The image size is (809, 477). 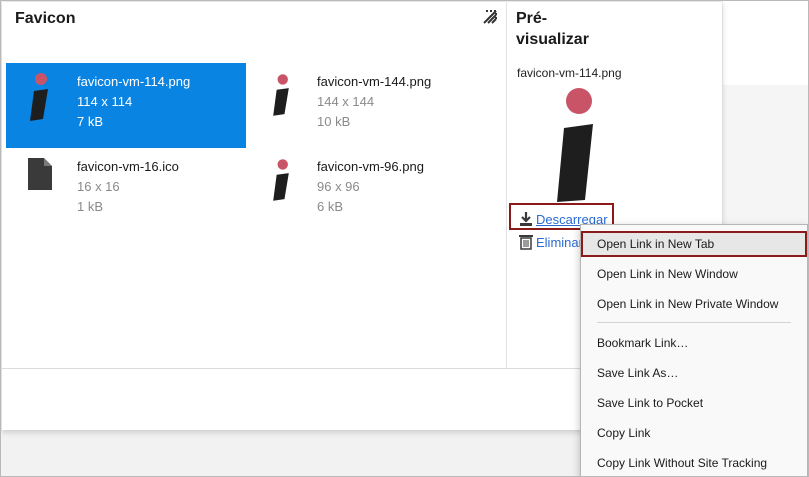 I want to click on delete-link: Eliminar, so click(x=550, y=242).